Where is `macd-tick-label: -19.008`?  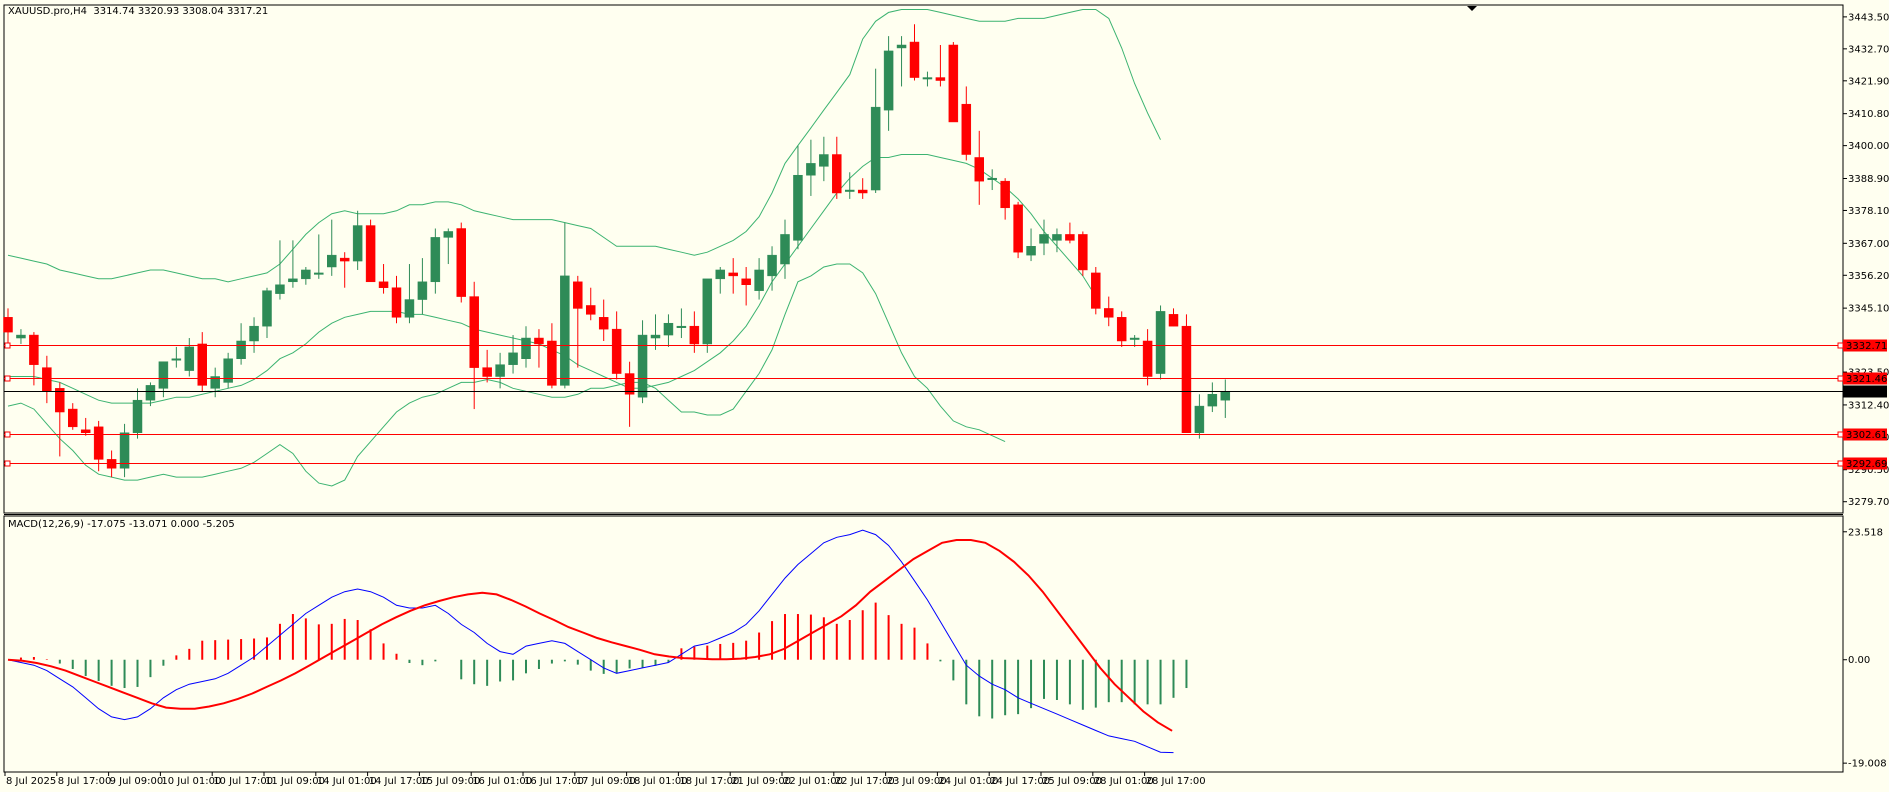
macd-tick-label: -19.008 is located at coordinates (1867, 764).